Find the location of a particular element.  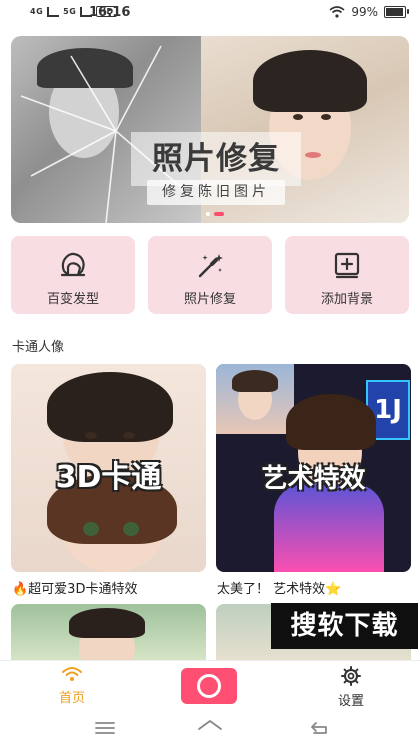

network-4g-label: 4G is located at coordinates (37, 11).